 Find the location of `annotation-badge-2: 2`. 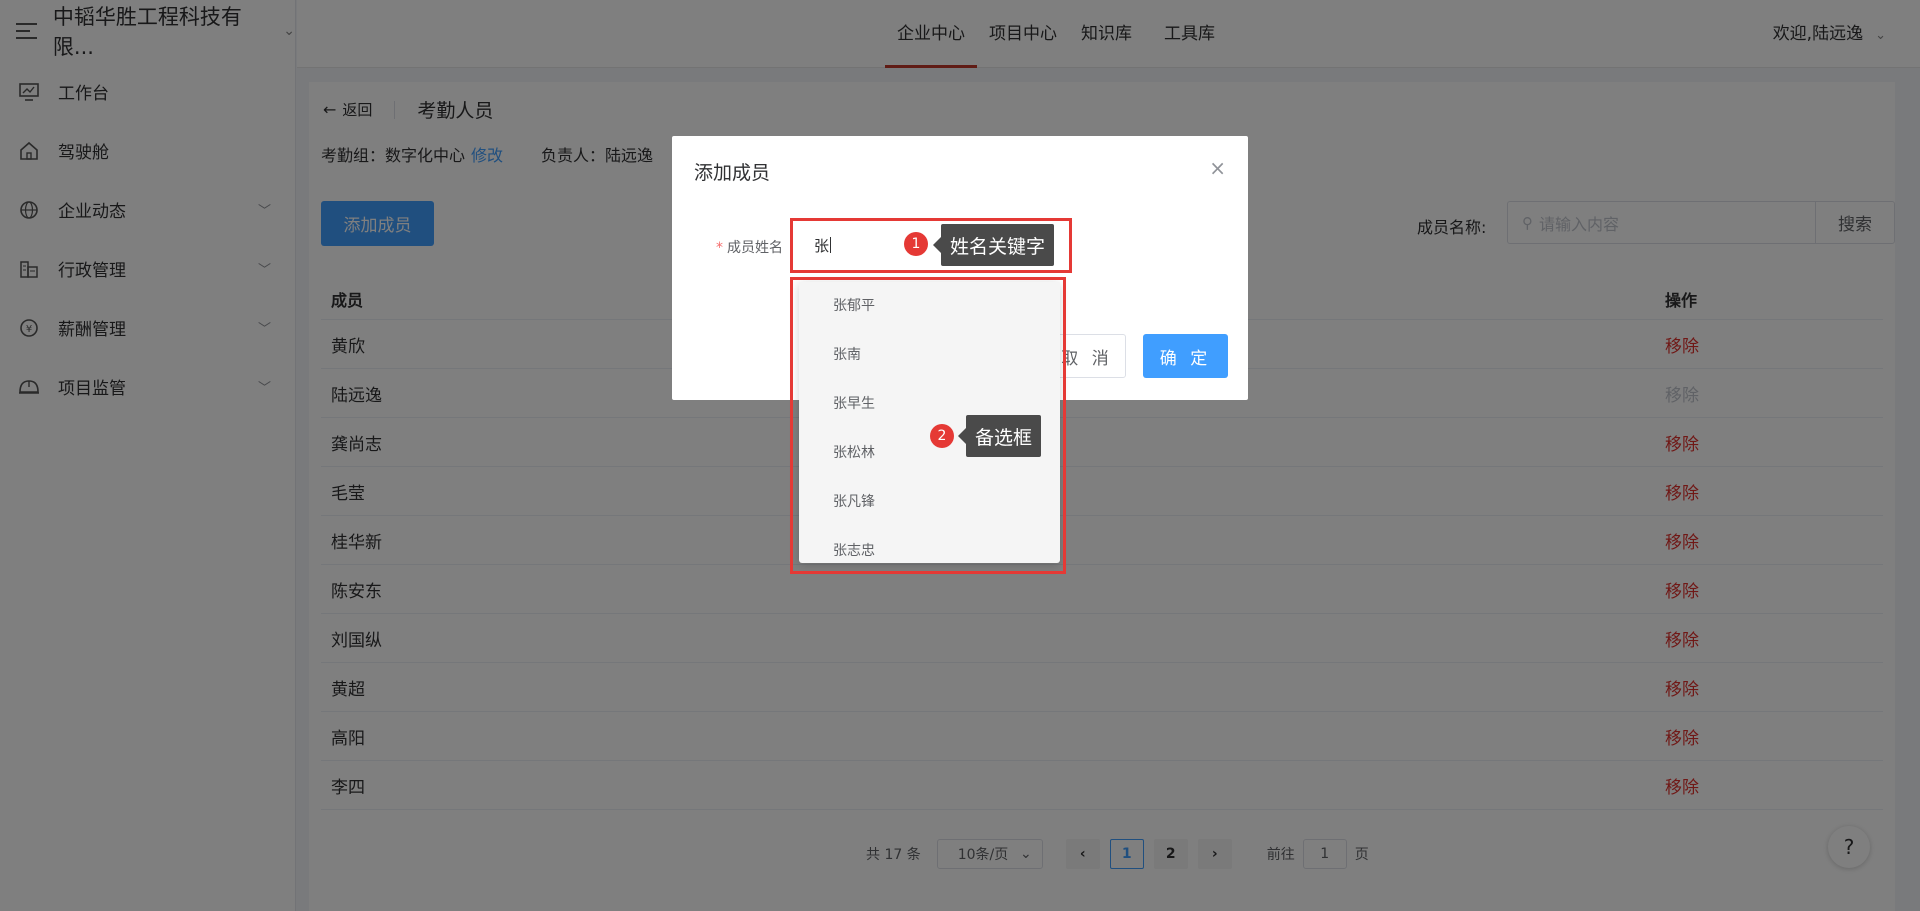

annotation-badge-2: 2 is located at coordinates (942, 436).